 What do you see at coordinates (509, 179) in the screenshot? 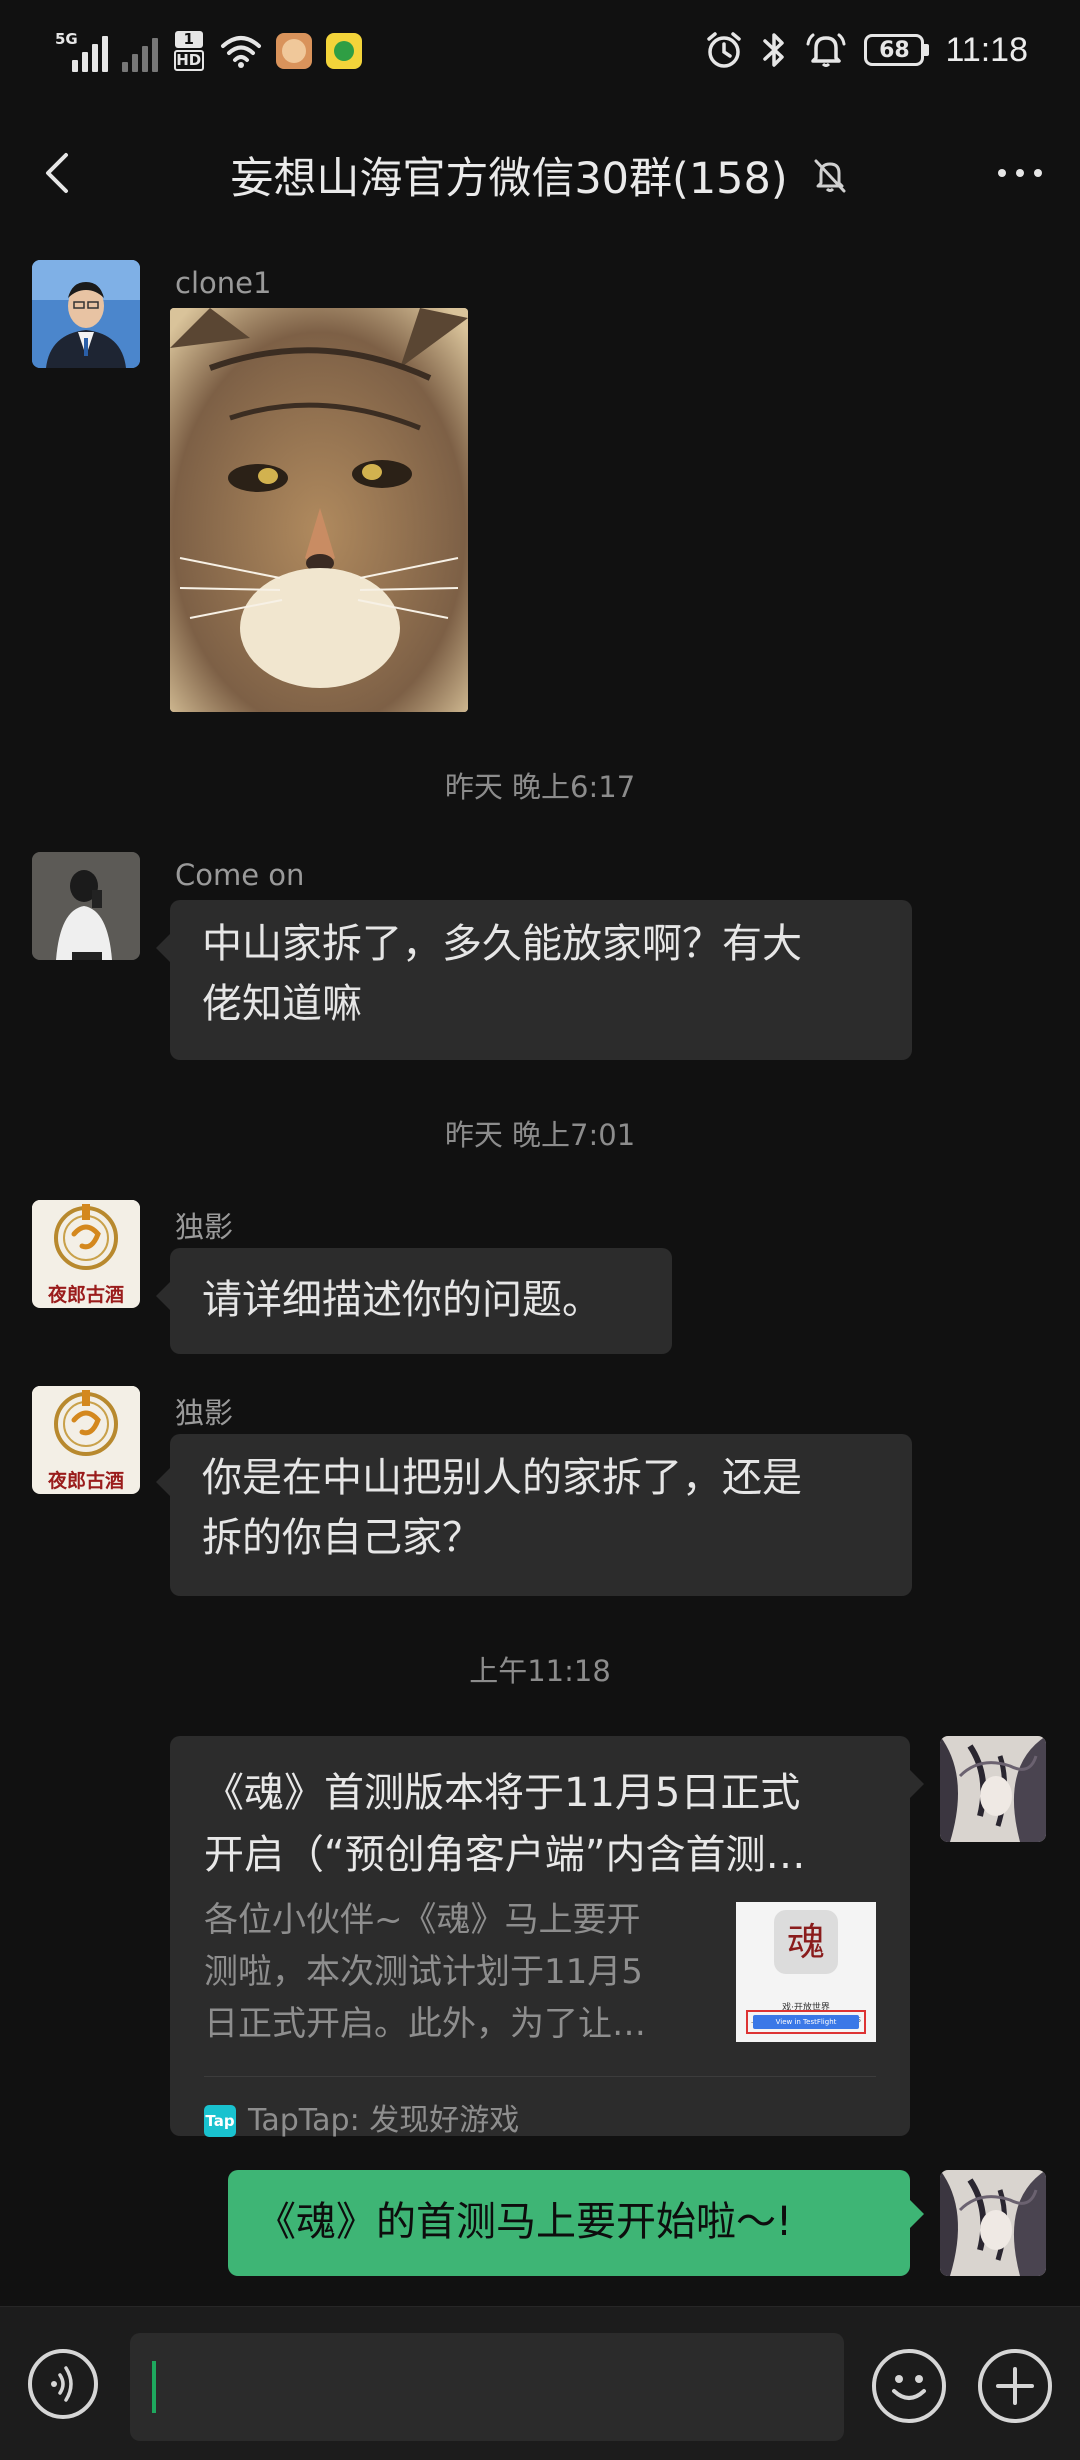
I see `chat-title: 妄想山海官方微信30群(158)` at bounding box center [509, 179].